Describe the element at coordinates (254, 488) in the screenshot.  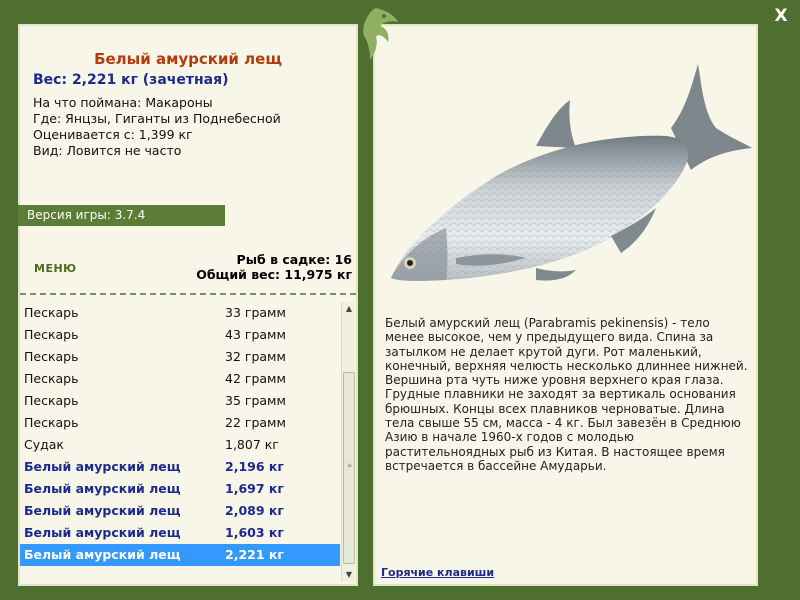
I see `item-weight: 1,697 кг` at that location.